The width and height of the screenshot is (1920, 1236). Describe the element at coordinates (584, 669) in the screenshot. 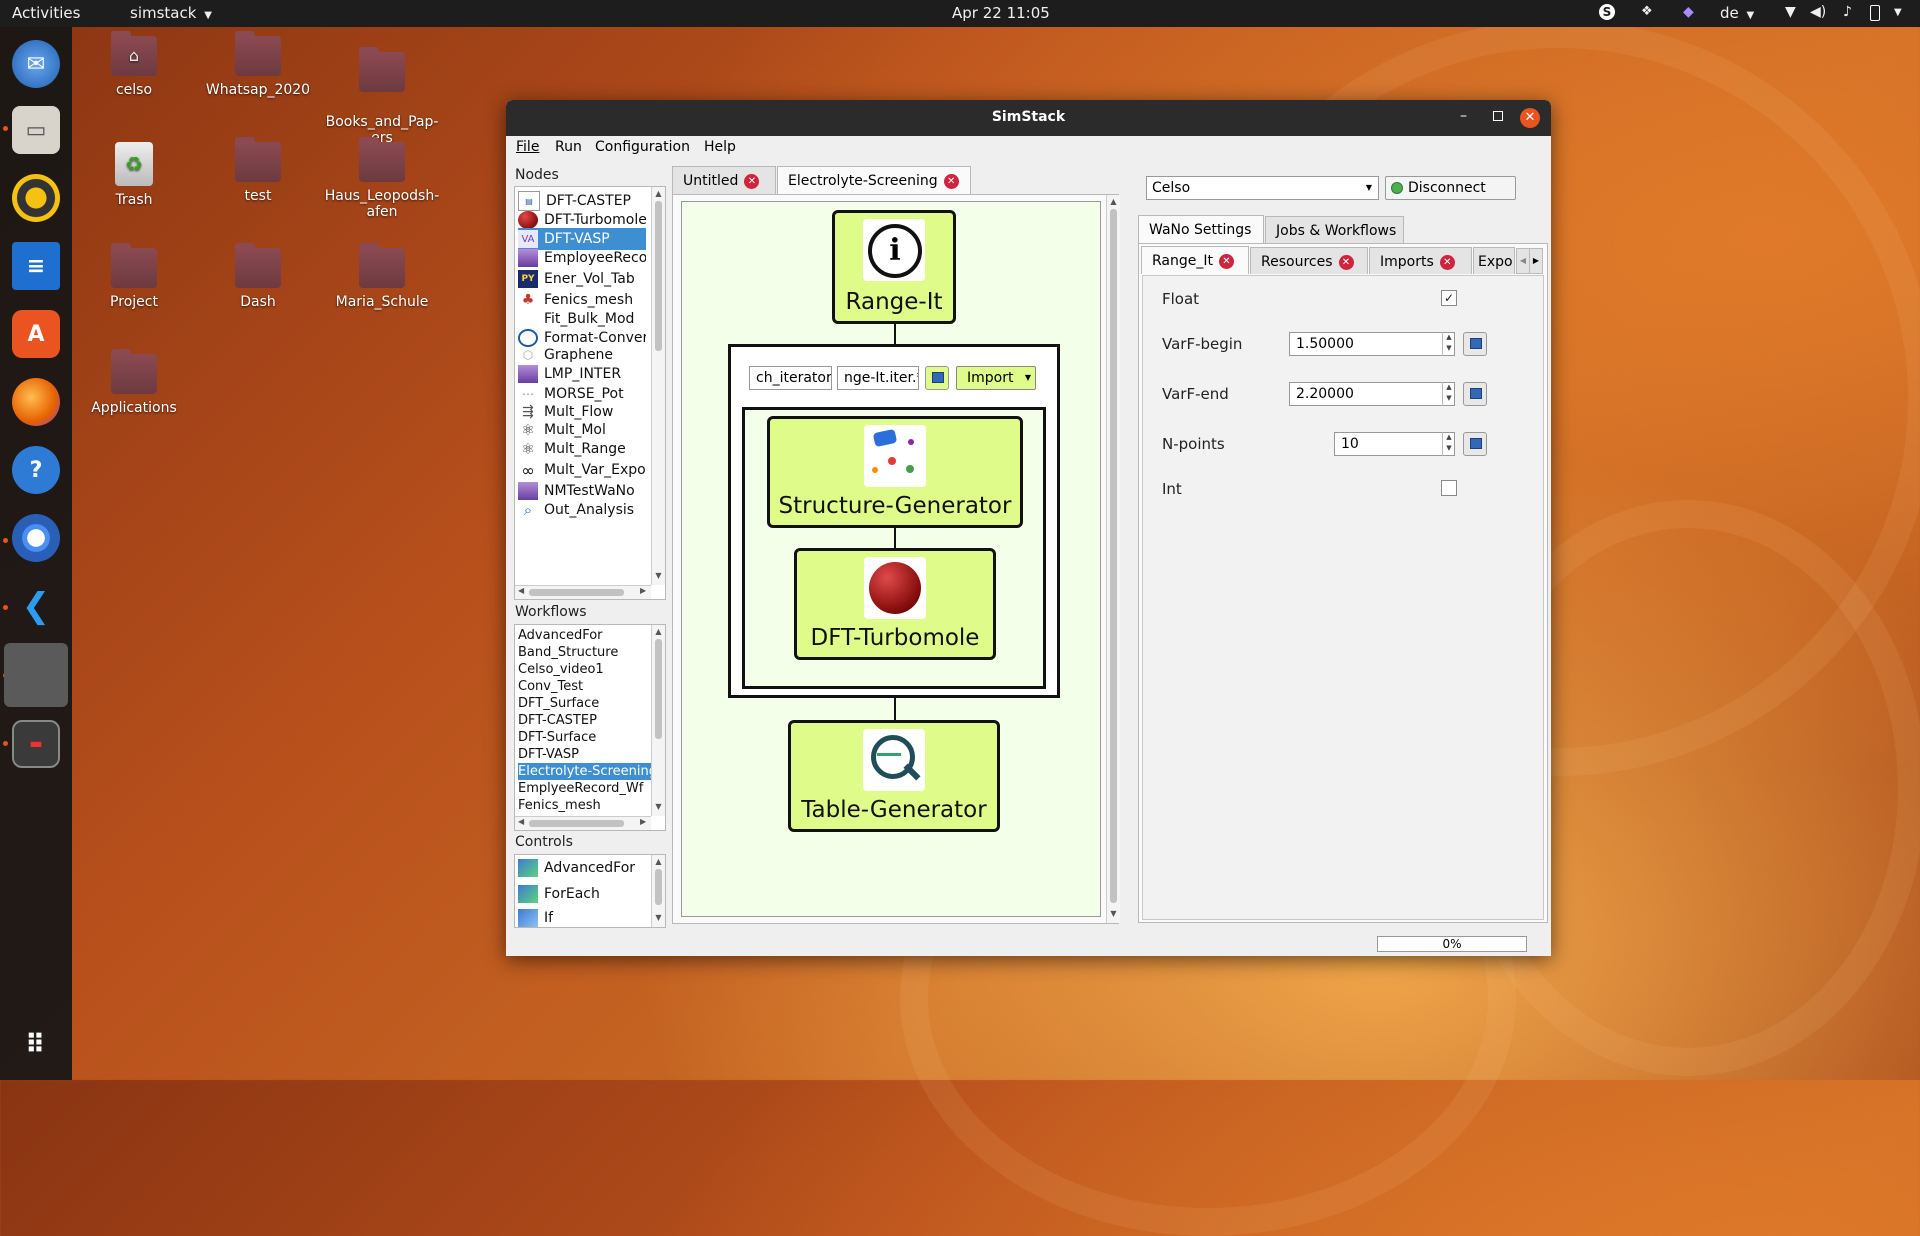

I see `workflow-item: Celso_video1` at that location.